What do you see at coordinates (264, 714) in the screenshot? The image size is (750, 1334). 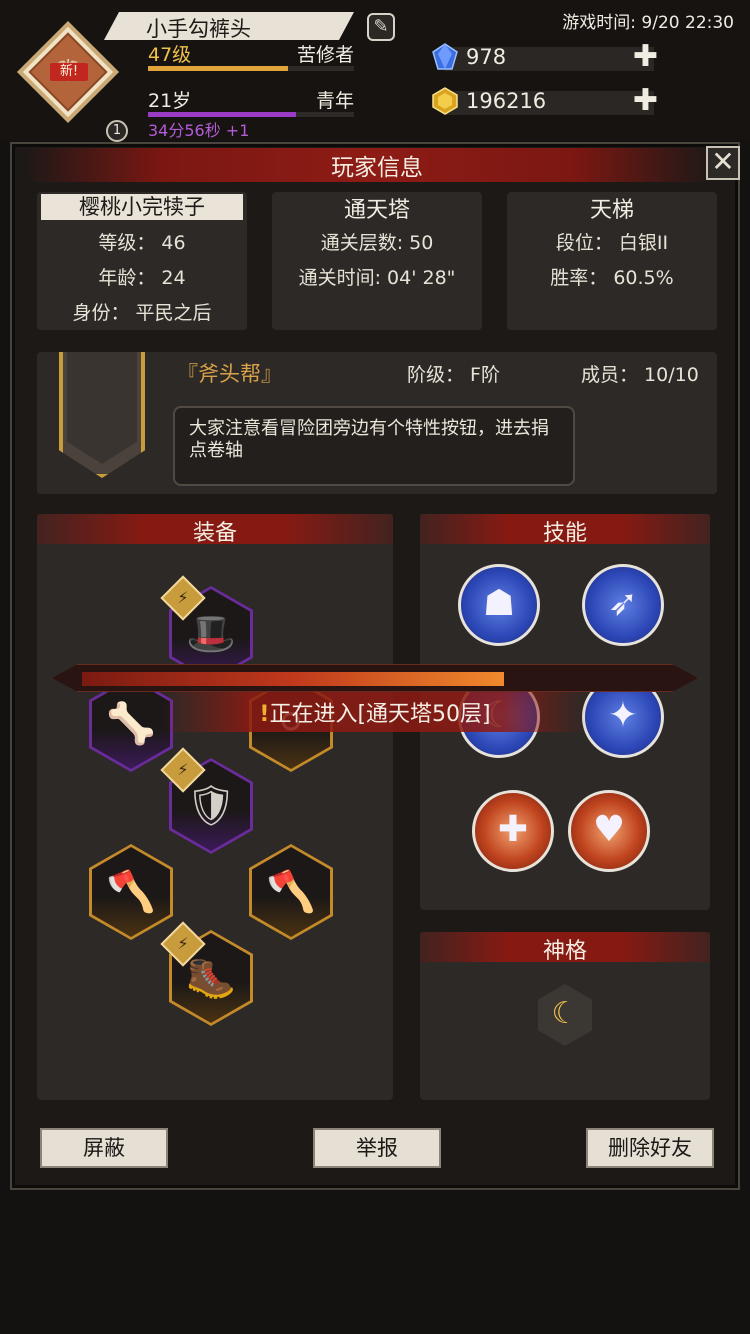 I see `alert-icon: !` at bounding box center [264, 714].